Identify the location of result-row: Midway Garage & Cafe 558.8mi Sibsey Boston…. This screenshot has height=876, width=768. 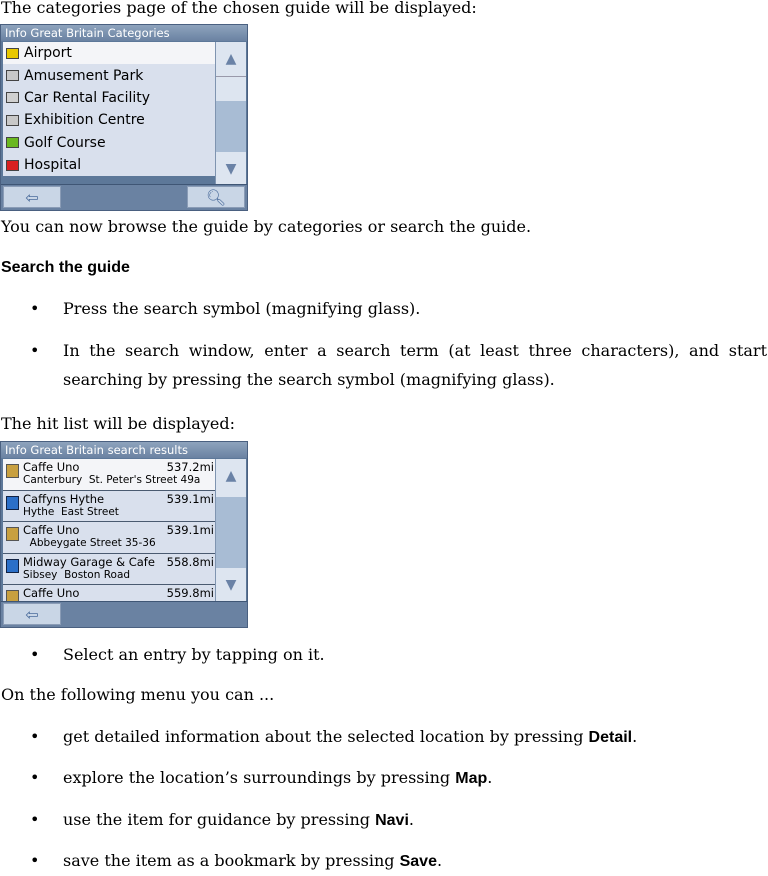
(109, 569).